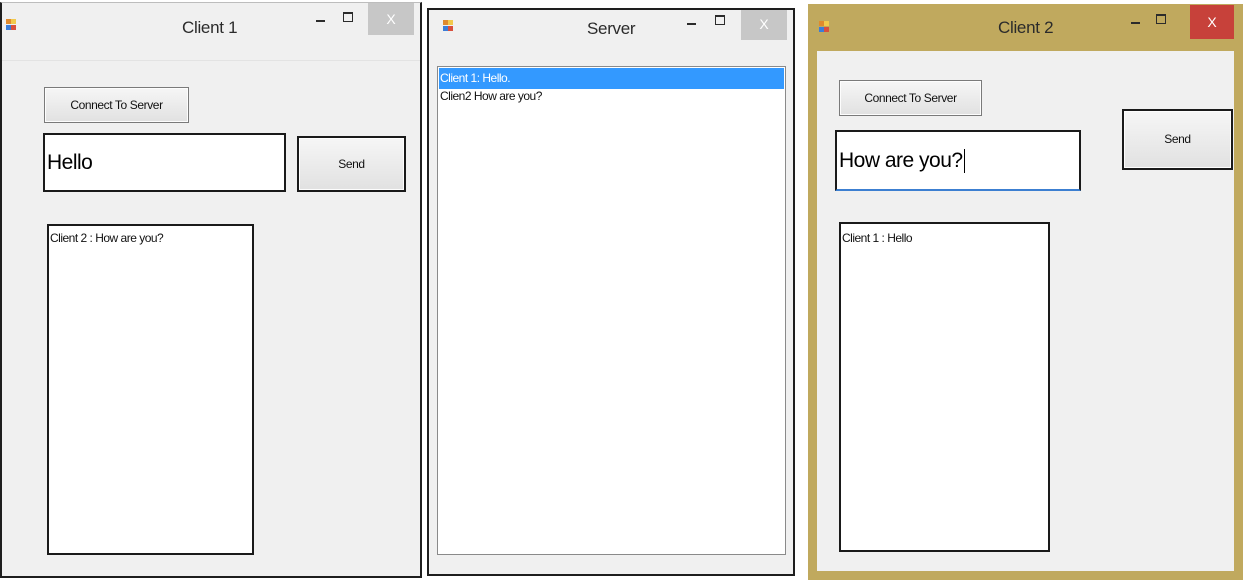 The width and height of the screenshot is (1243, 584). Describe the element at coordinates (611, 78) in the screenshot. I see `list-item: Client 1: Hello.` at that location.